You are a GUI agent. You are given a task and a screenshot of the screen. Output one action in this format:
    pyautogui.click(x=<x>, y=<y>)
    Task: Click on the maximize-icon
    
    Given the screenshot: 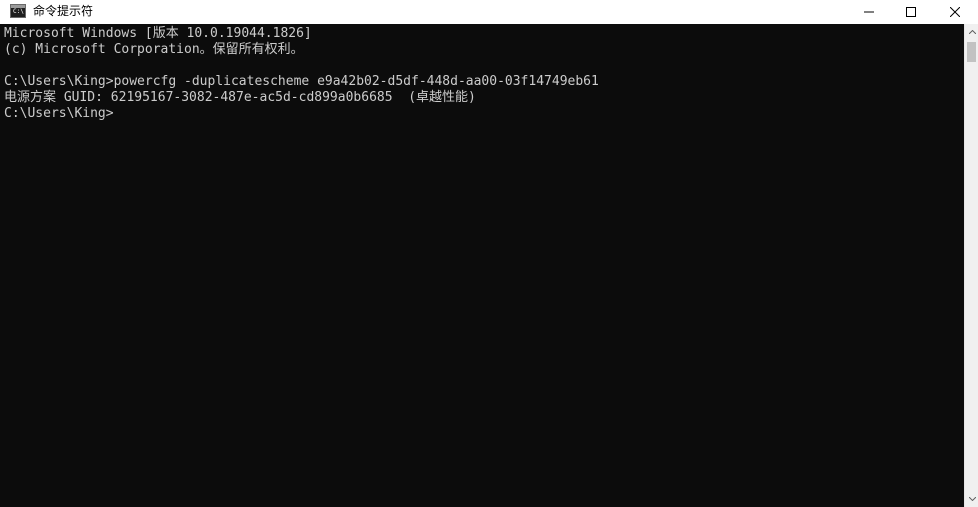 What is the action you would take?
    pyautogui.click(x=911, y=12)
    